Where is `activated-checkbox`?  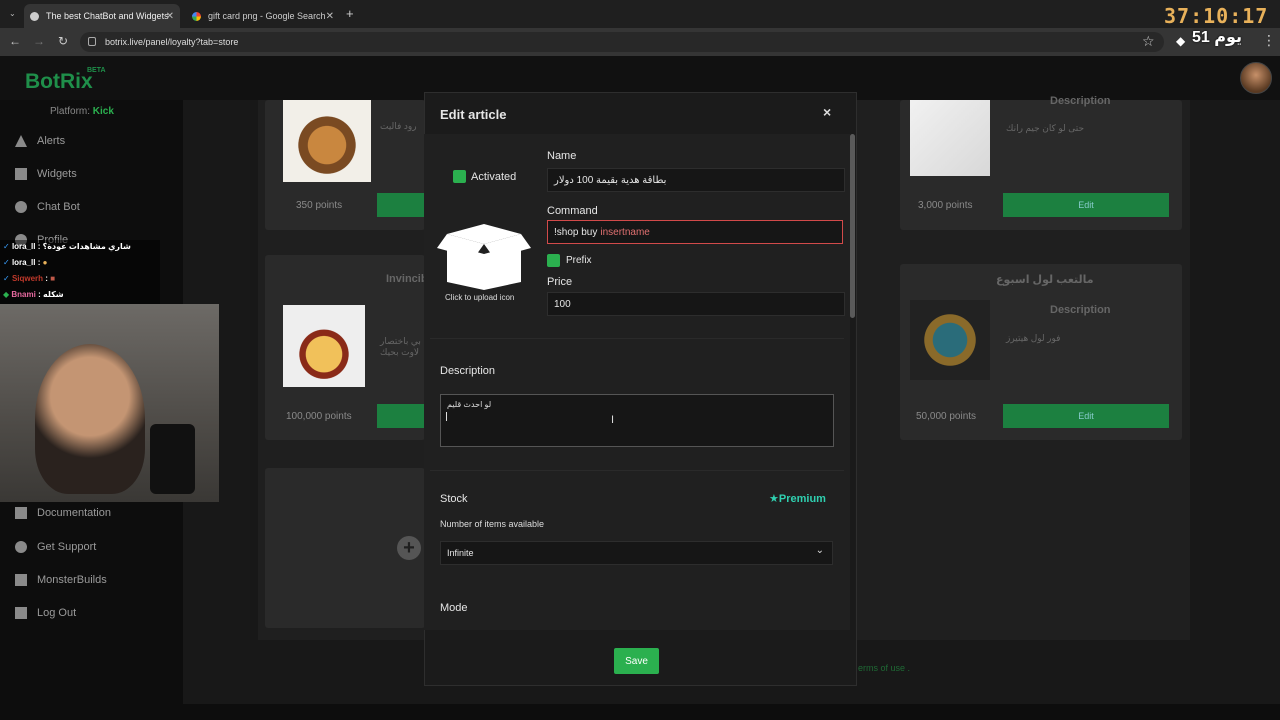 activated-checkbox is located at coordinates (459, 176).